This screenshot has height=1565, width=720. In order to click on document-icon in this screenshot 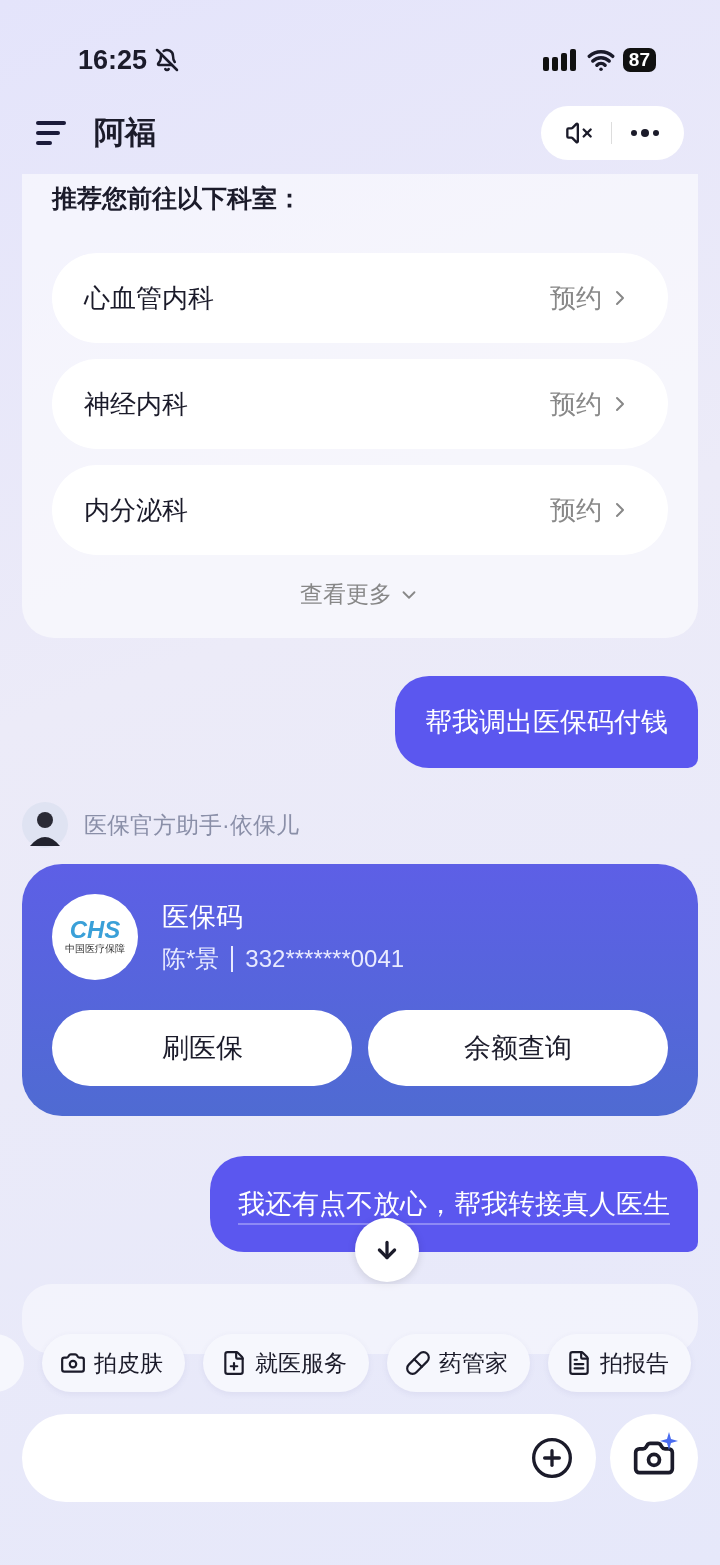, I will do `click(579, 1363)`.